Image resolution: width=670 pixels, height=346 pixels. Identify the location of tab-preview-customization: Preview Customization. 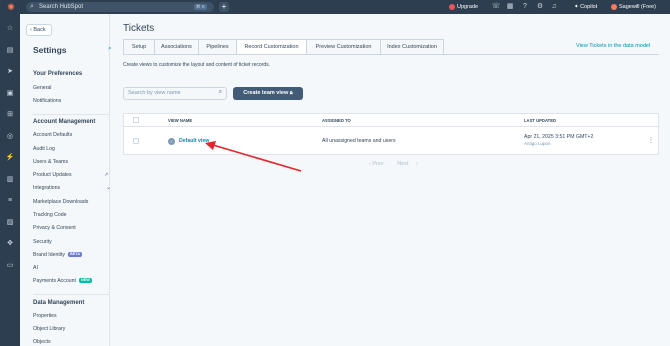
(343, 47).